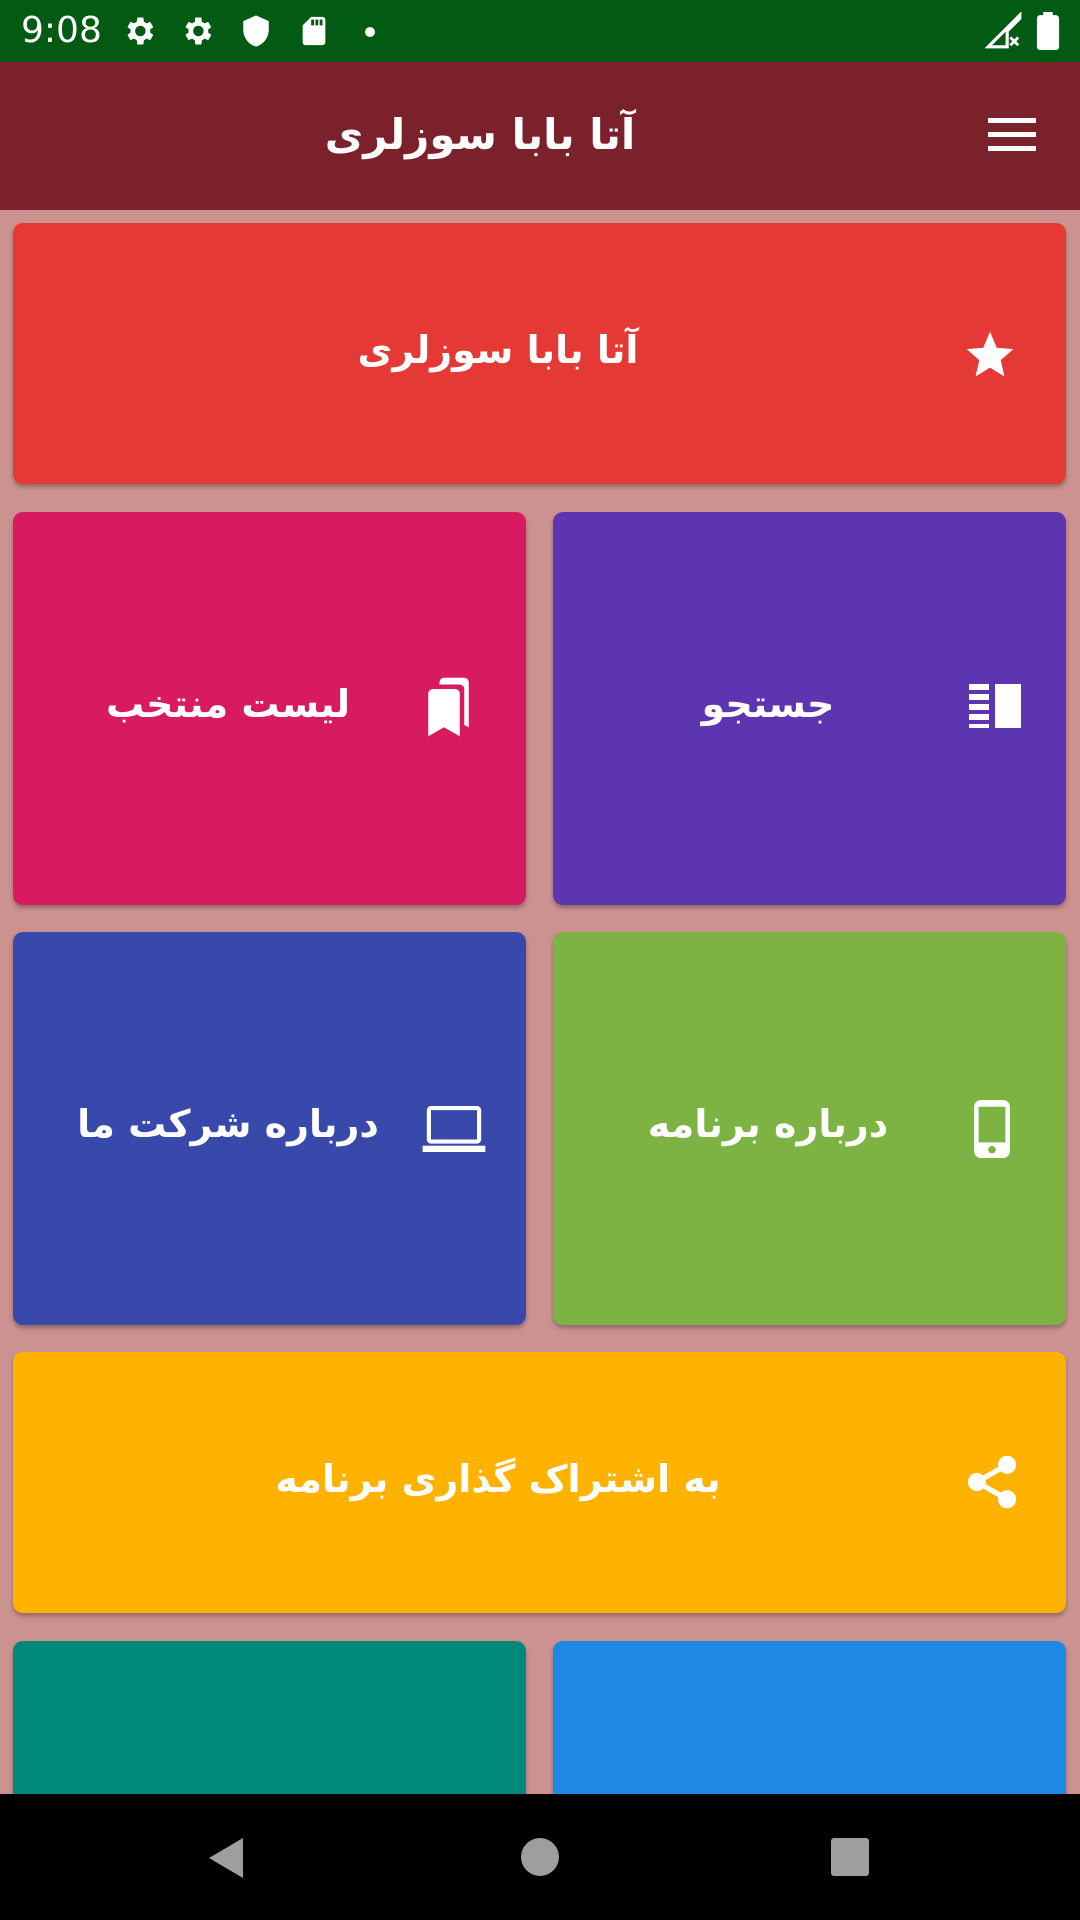  I want to click on dot-icon, so click(370, 32).